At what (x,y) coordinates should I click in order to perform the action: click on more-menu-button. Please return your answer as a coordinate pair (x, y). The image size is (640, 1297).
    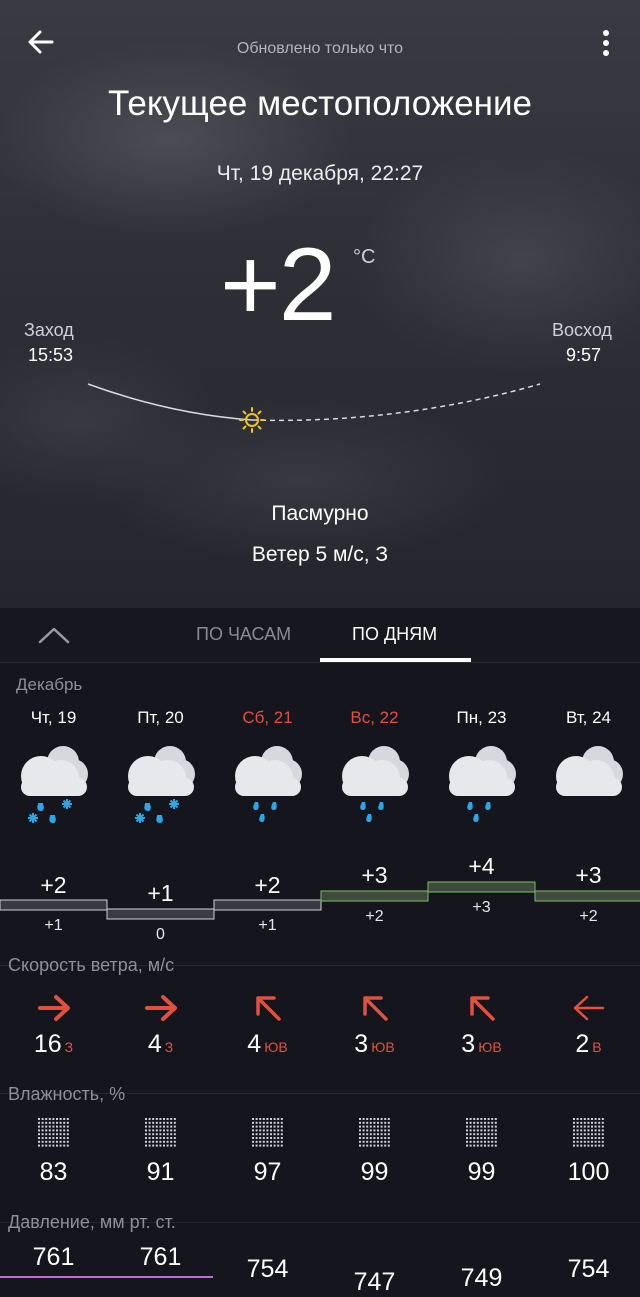
    Looking at the image, I should click on (606, 43).